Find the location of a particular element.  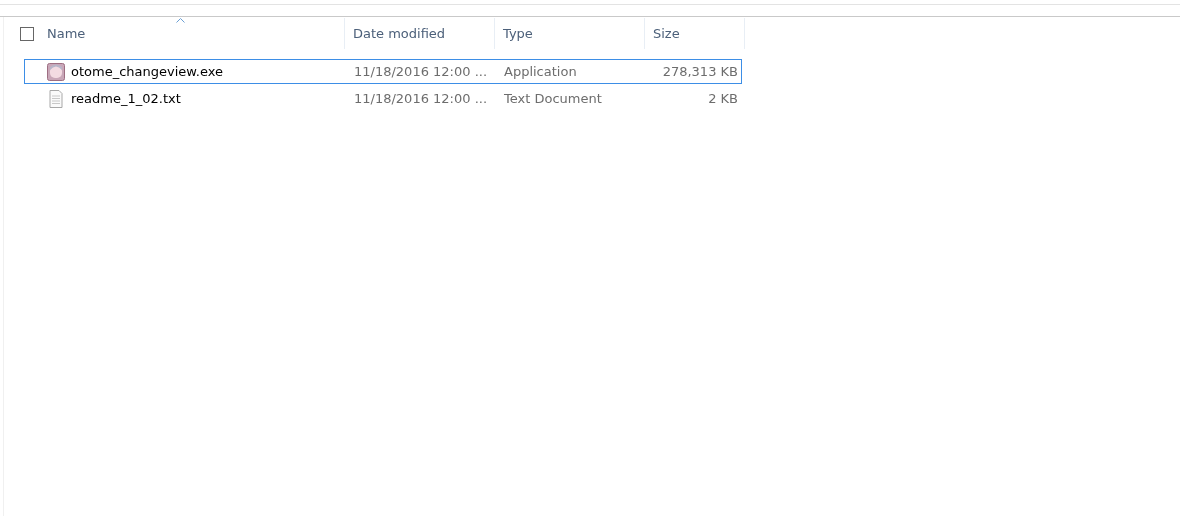

type-cell-text: Application is located at coordinates (540, 71).